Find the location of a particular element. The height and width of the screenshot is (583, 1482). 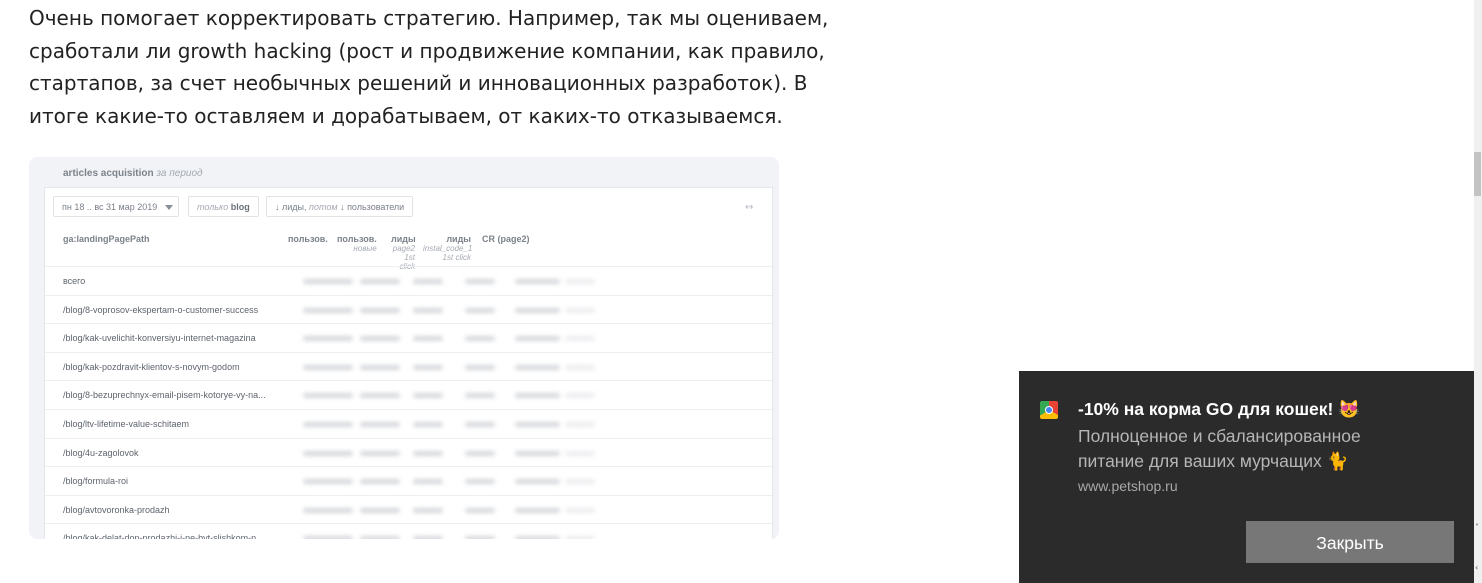

chevron-down-icon is located at coordinates (169, 208).